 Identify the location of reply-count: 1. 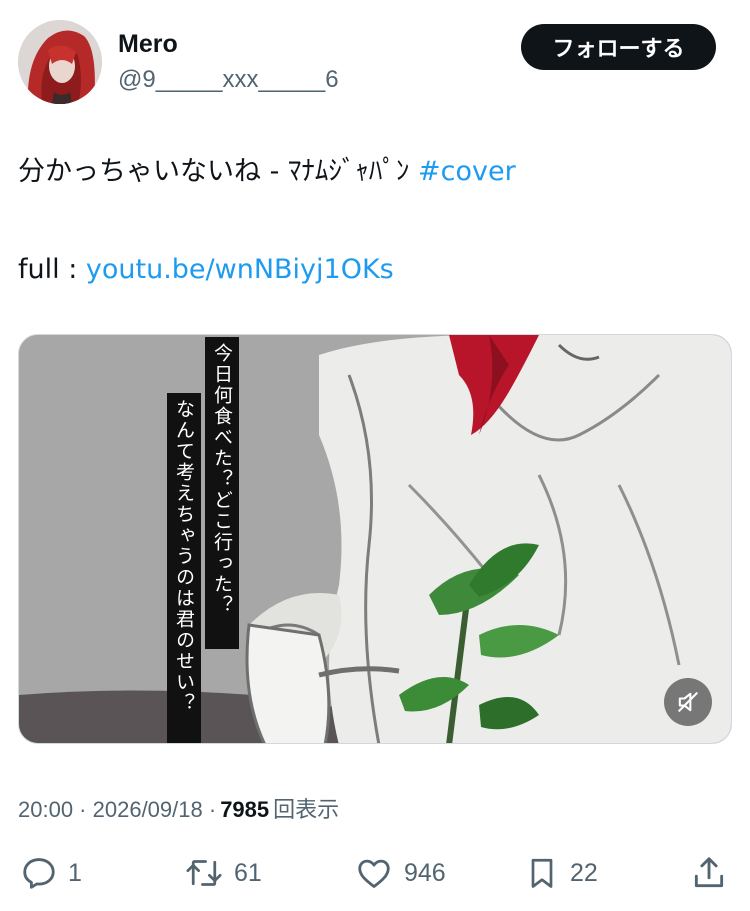
(75, 872).